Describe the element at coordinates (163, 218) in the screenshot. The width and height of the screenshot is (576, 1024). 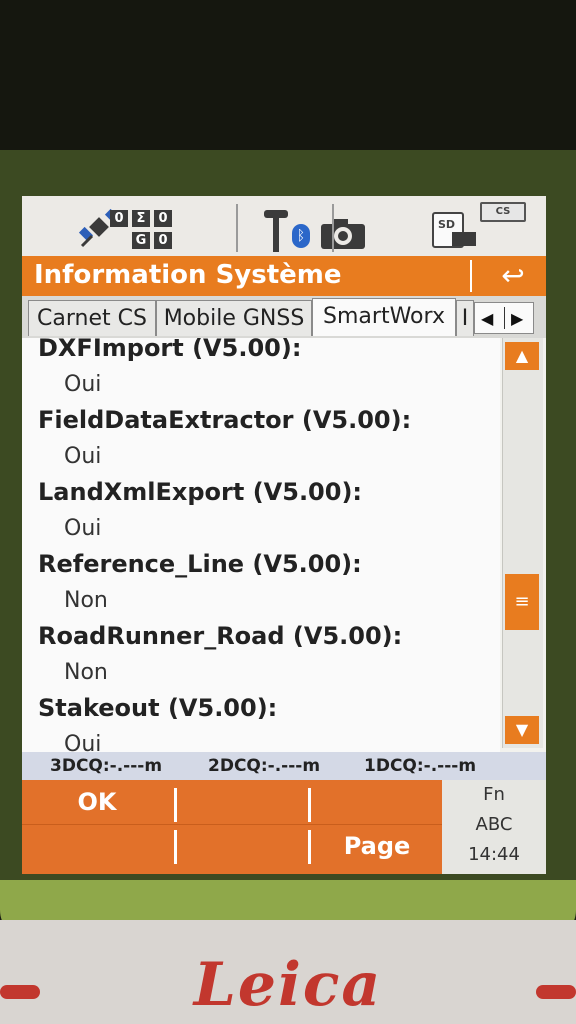
I see `sigma-count-box: 0` at that location.